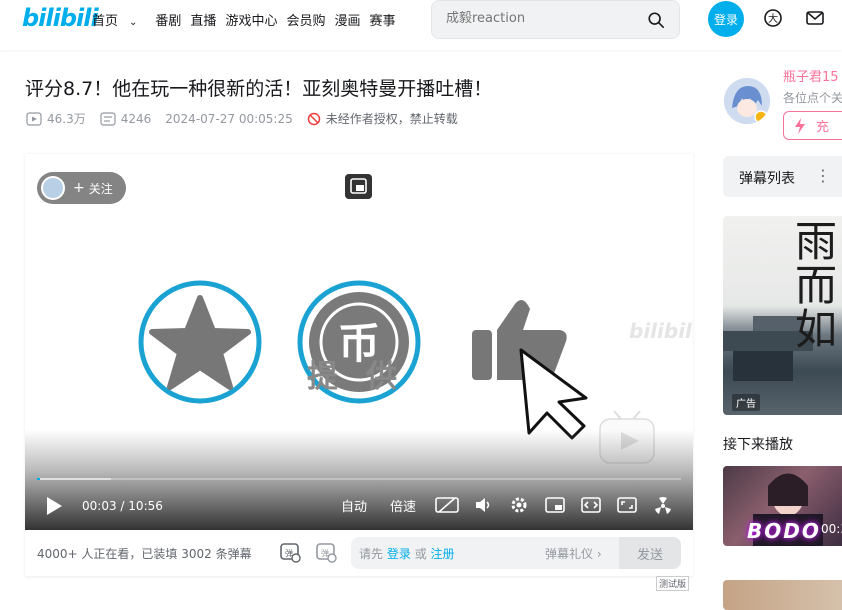 Image resolution: width=842 pixels, height=610 pixels. I want to click on subtitle-off-icon, so click(447, 505).